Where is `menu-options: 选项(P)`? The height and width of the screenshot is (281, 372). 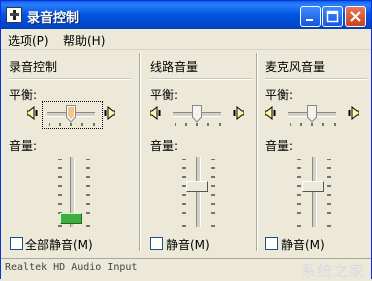 menu-options: 选项(P) is located at coordinates (28, 40).